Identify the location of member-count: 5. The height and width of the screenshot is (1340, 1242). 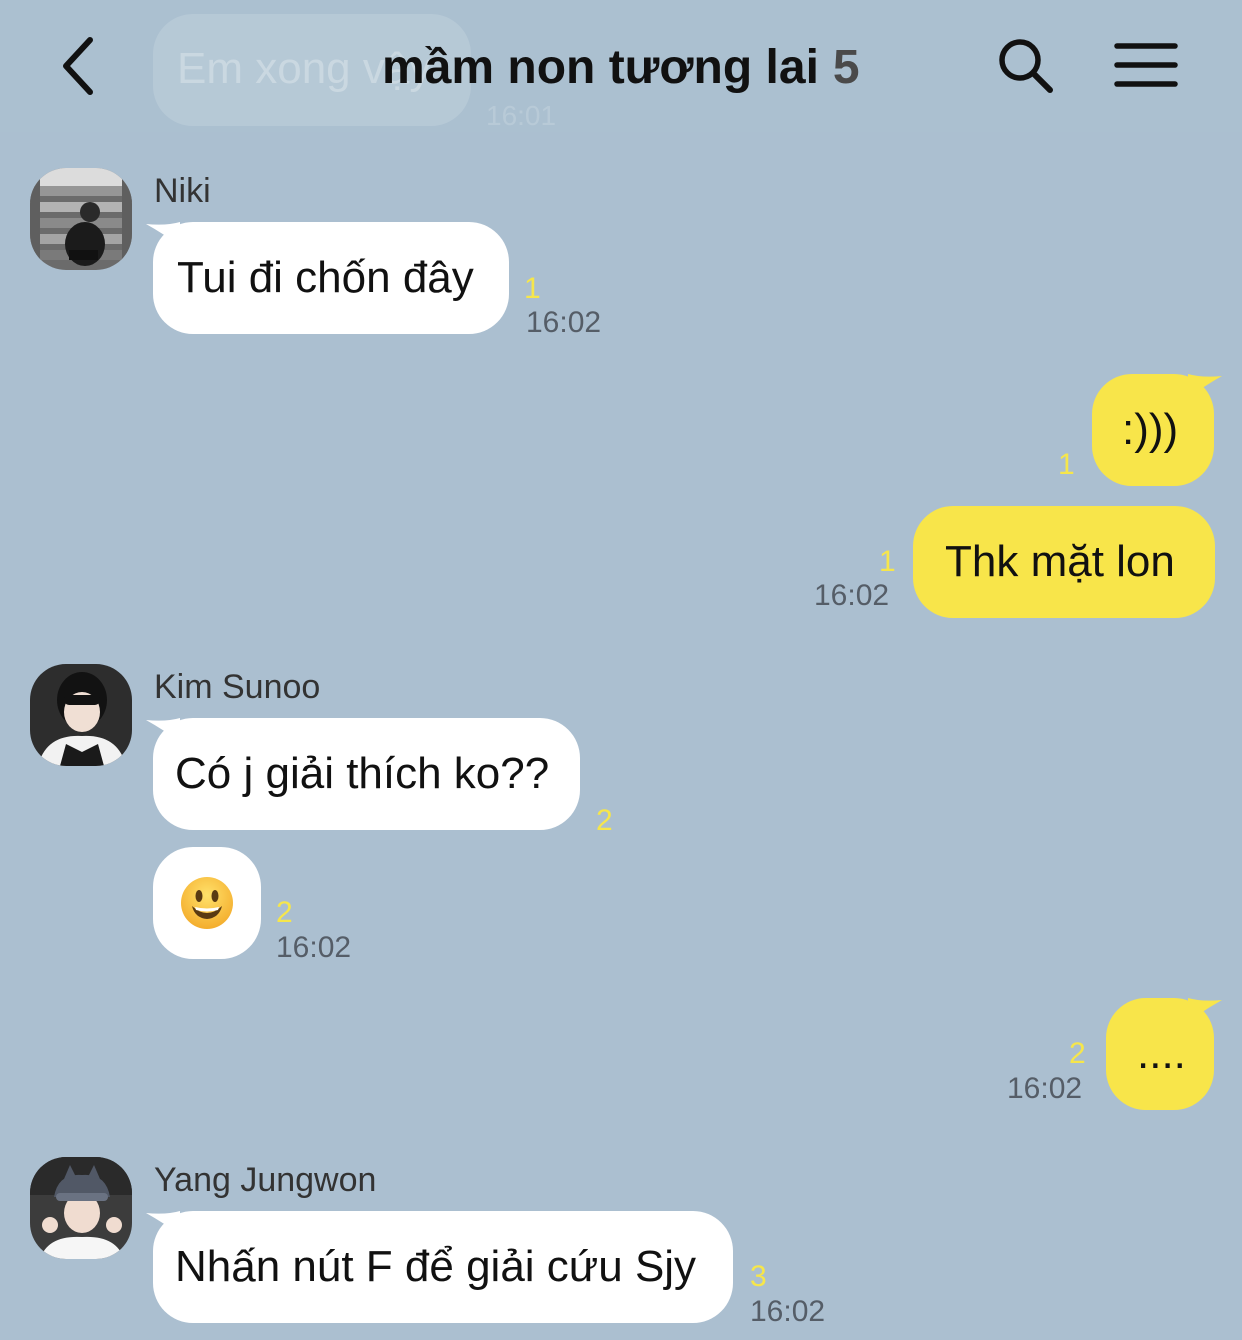
(846, 67).